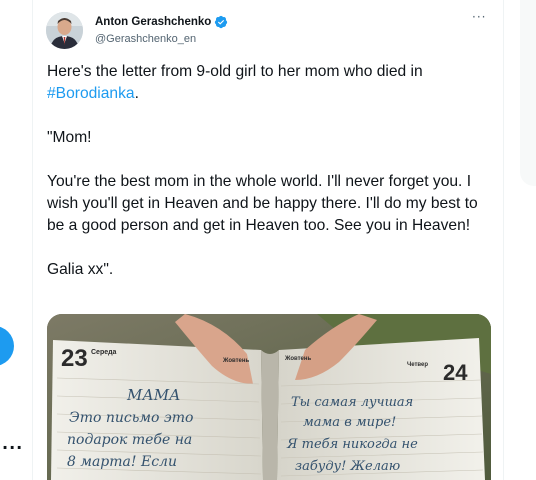 Image resolution: width=536 pixels, height=480 pixels. What do you see at coordinates (352, 402) in the screenshot?
I see `letter-right-line: Ты самая лучшая` at bounding box center [352, 402].